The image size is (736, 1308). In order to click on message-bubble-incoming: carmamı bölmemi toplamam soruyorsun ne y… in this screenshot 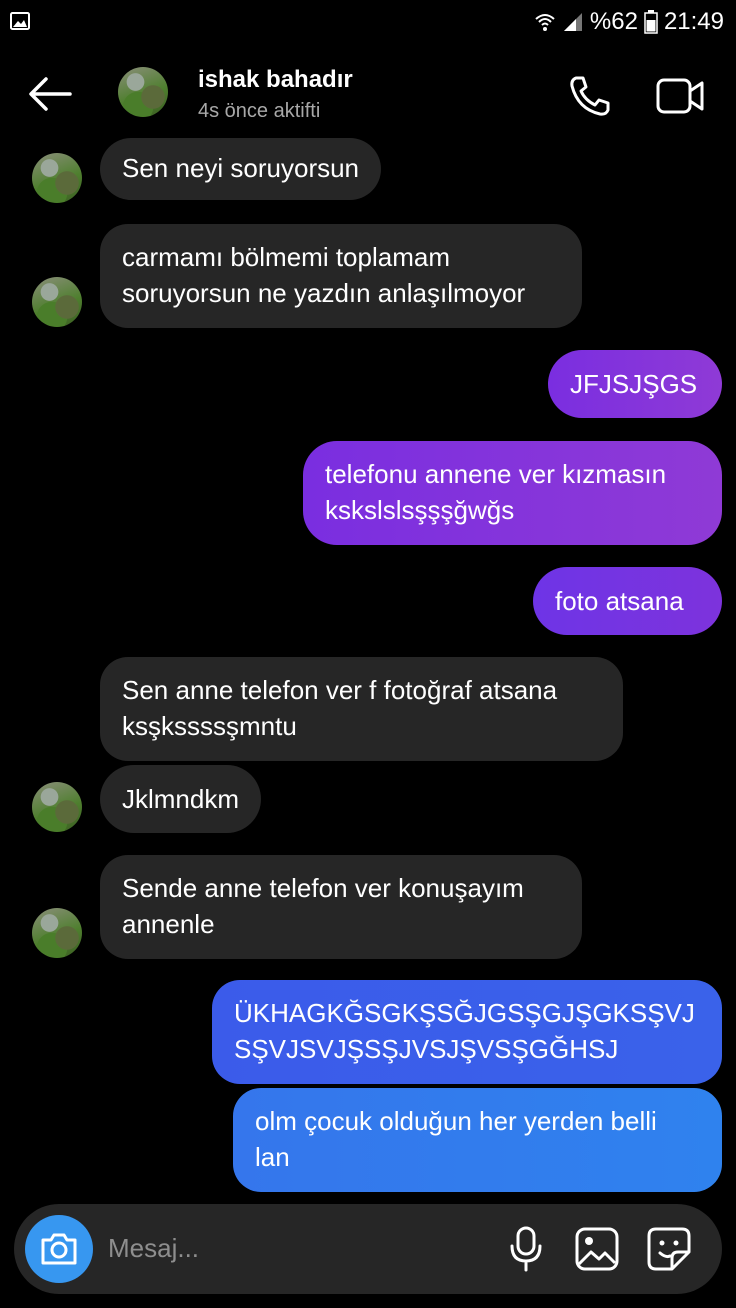, I will do `click(341, 276)`.